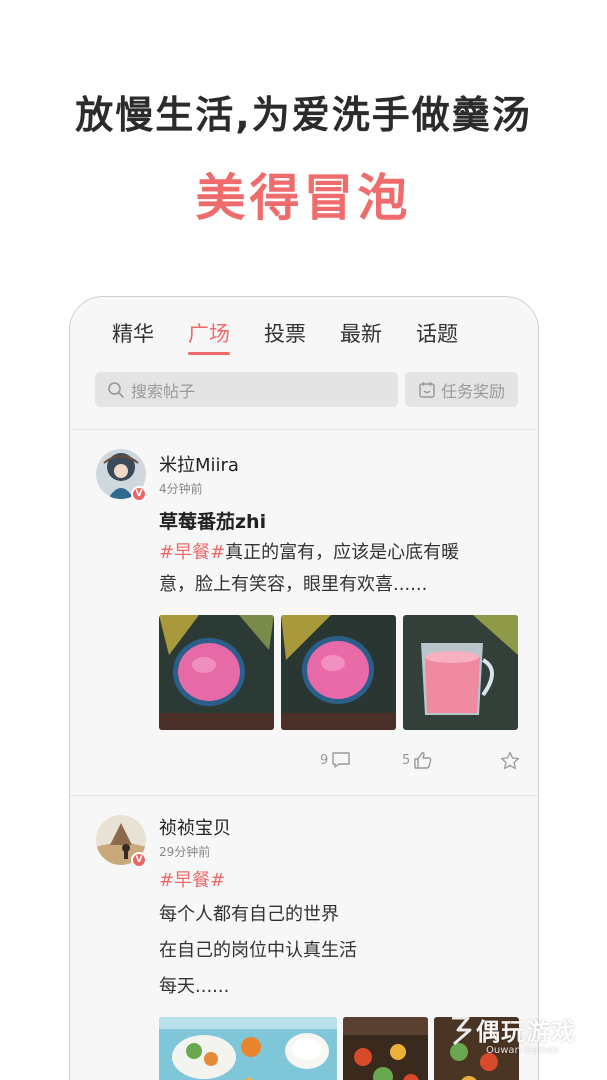  What do you see at coordinates (246, 389) in the screenshot?
I see `search-input: 搜索帖子` at bounding box center [246, 389].